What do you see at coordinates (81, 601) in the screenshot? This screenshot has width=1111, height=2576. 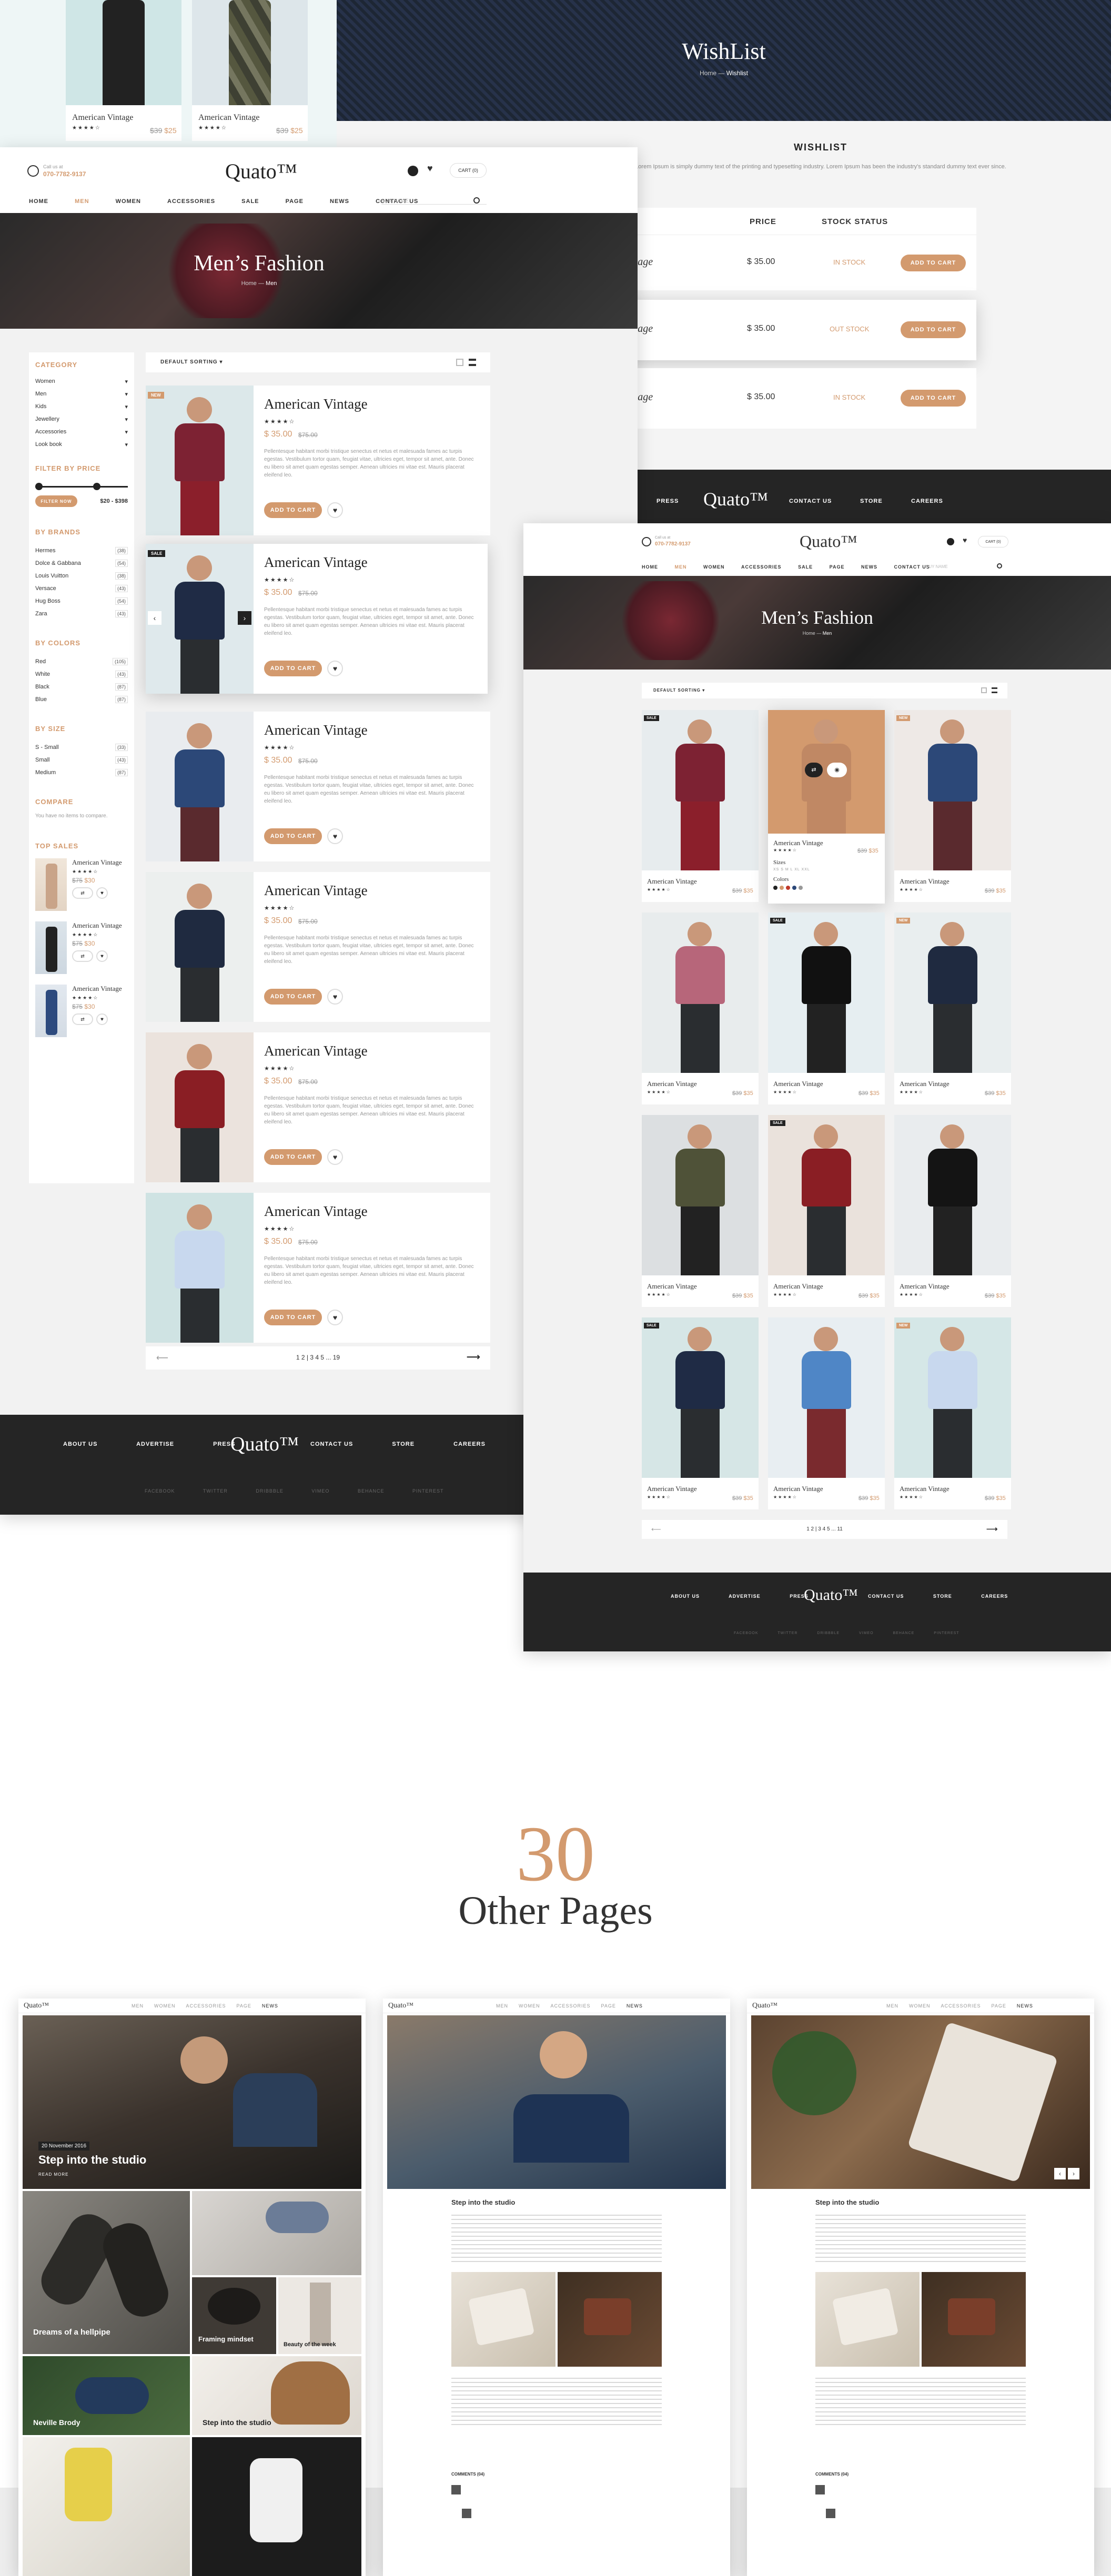 I see `brand-item: Hug Boss (54)` at bounding box center [81, 601].